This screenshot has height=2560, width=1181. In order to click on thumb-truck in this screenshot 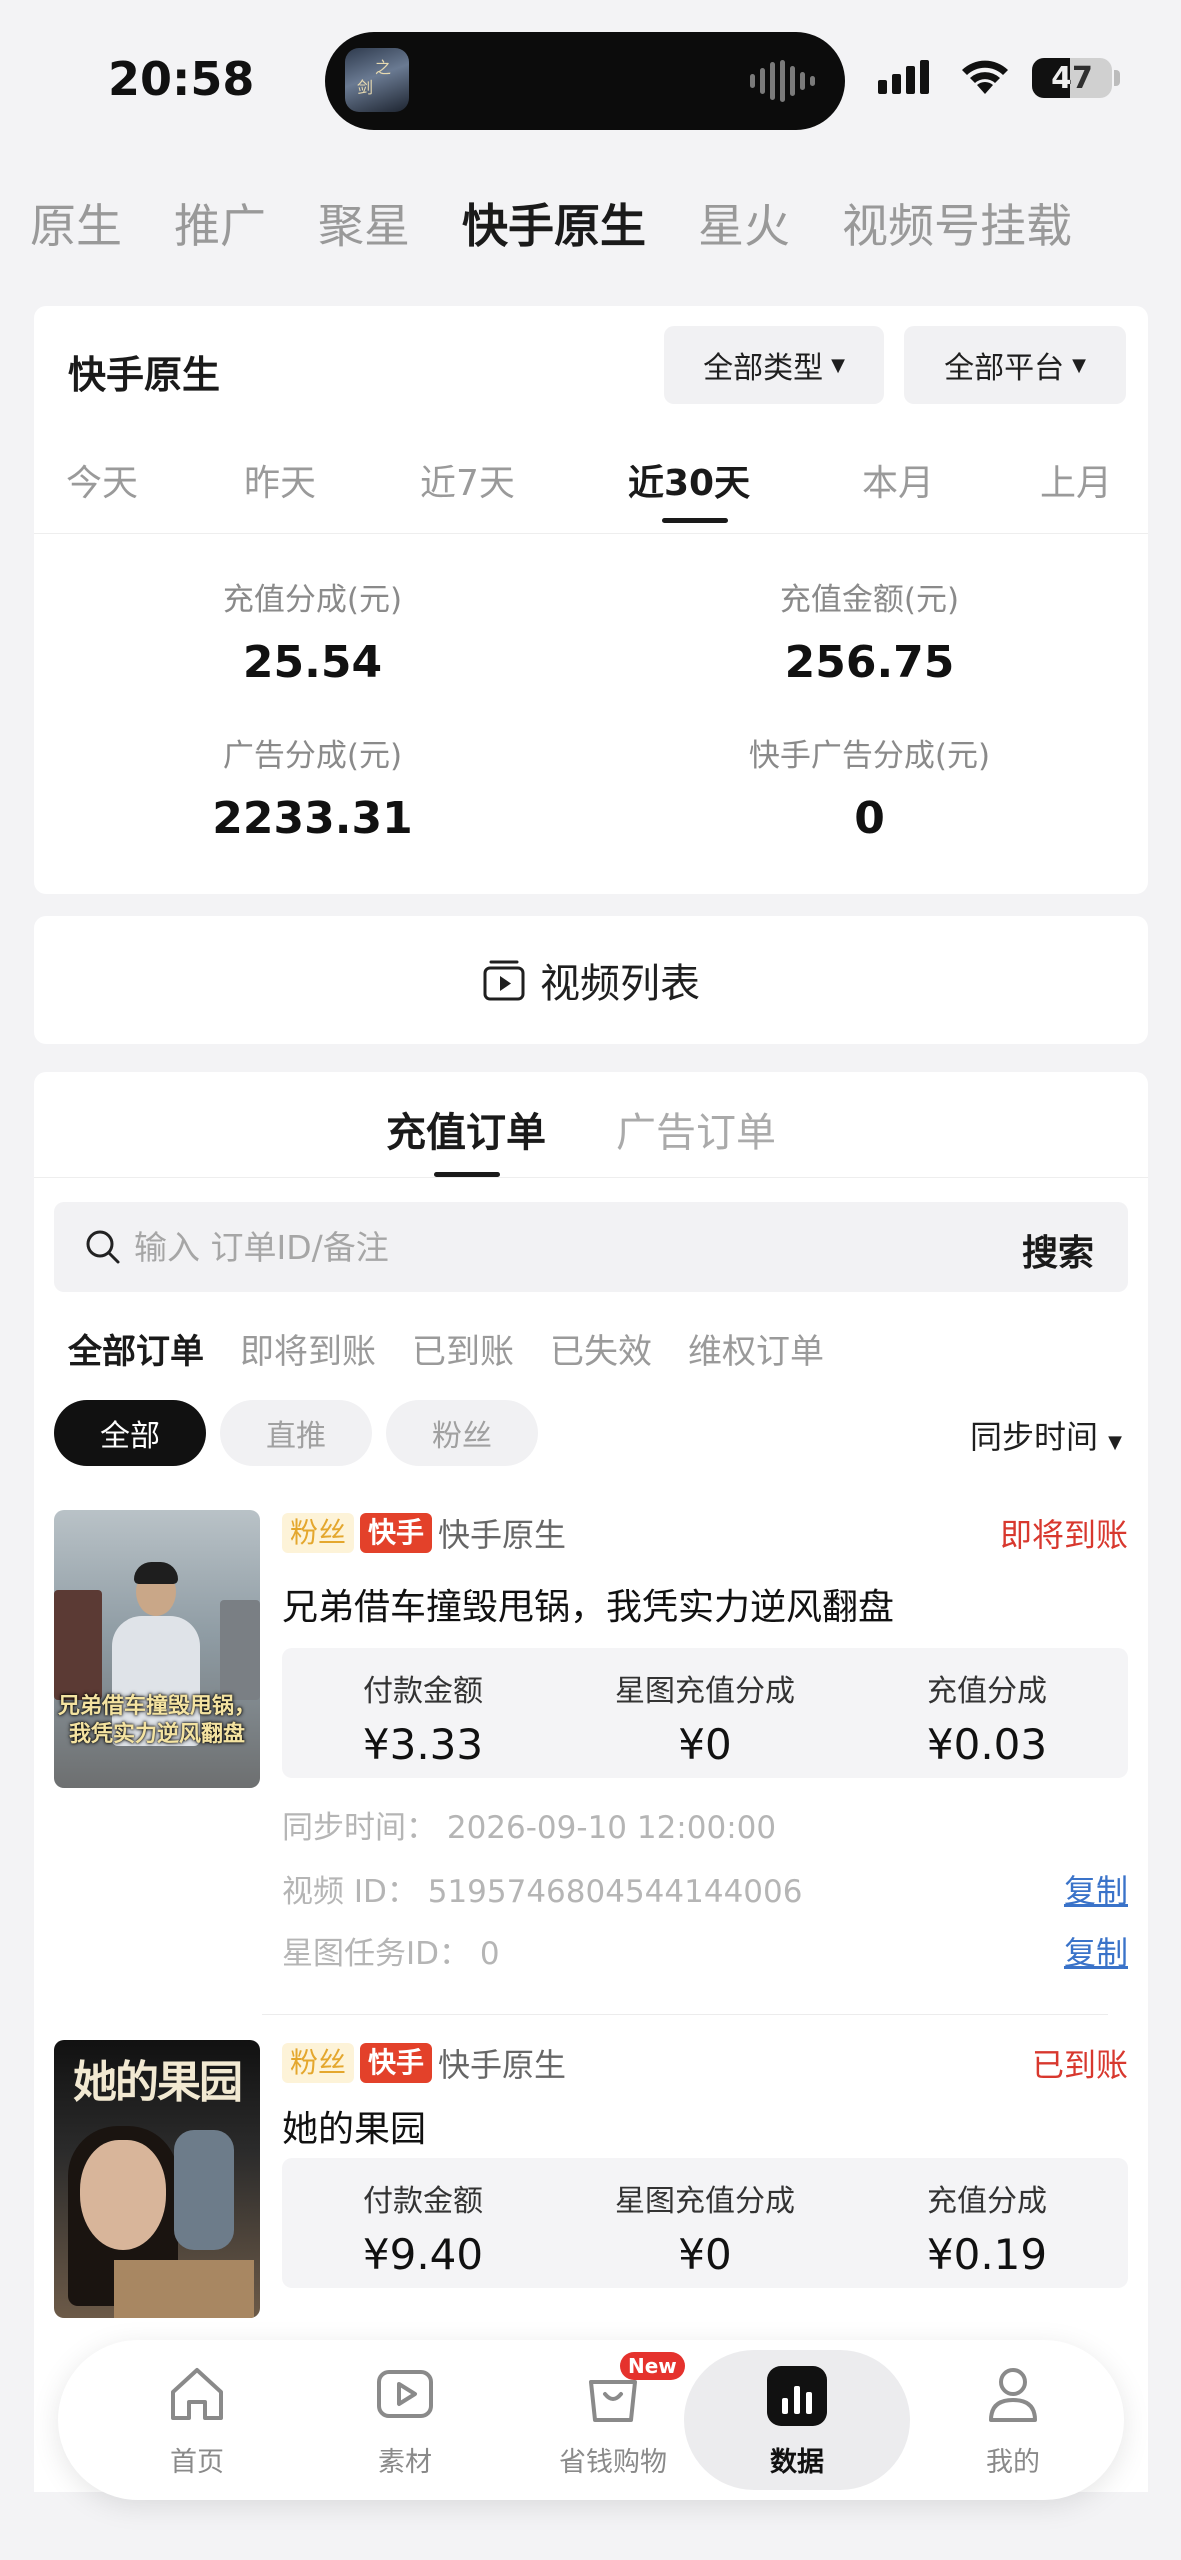, I will do `click(78, 1645)`.